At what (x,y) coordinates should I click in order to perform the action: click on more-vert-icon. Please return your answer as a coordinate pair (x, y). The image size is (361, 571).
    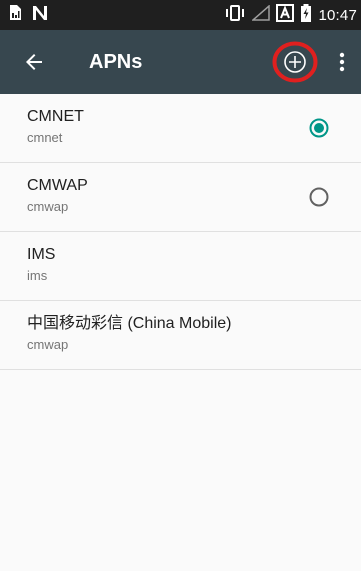
    Looking at the image, I should click on (342, 65).